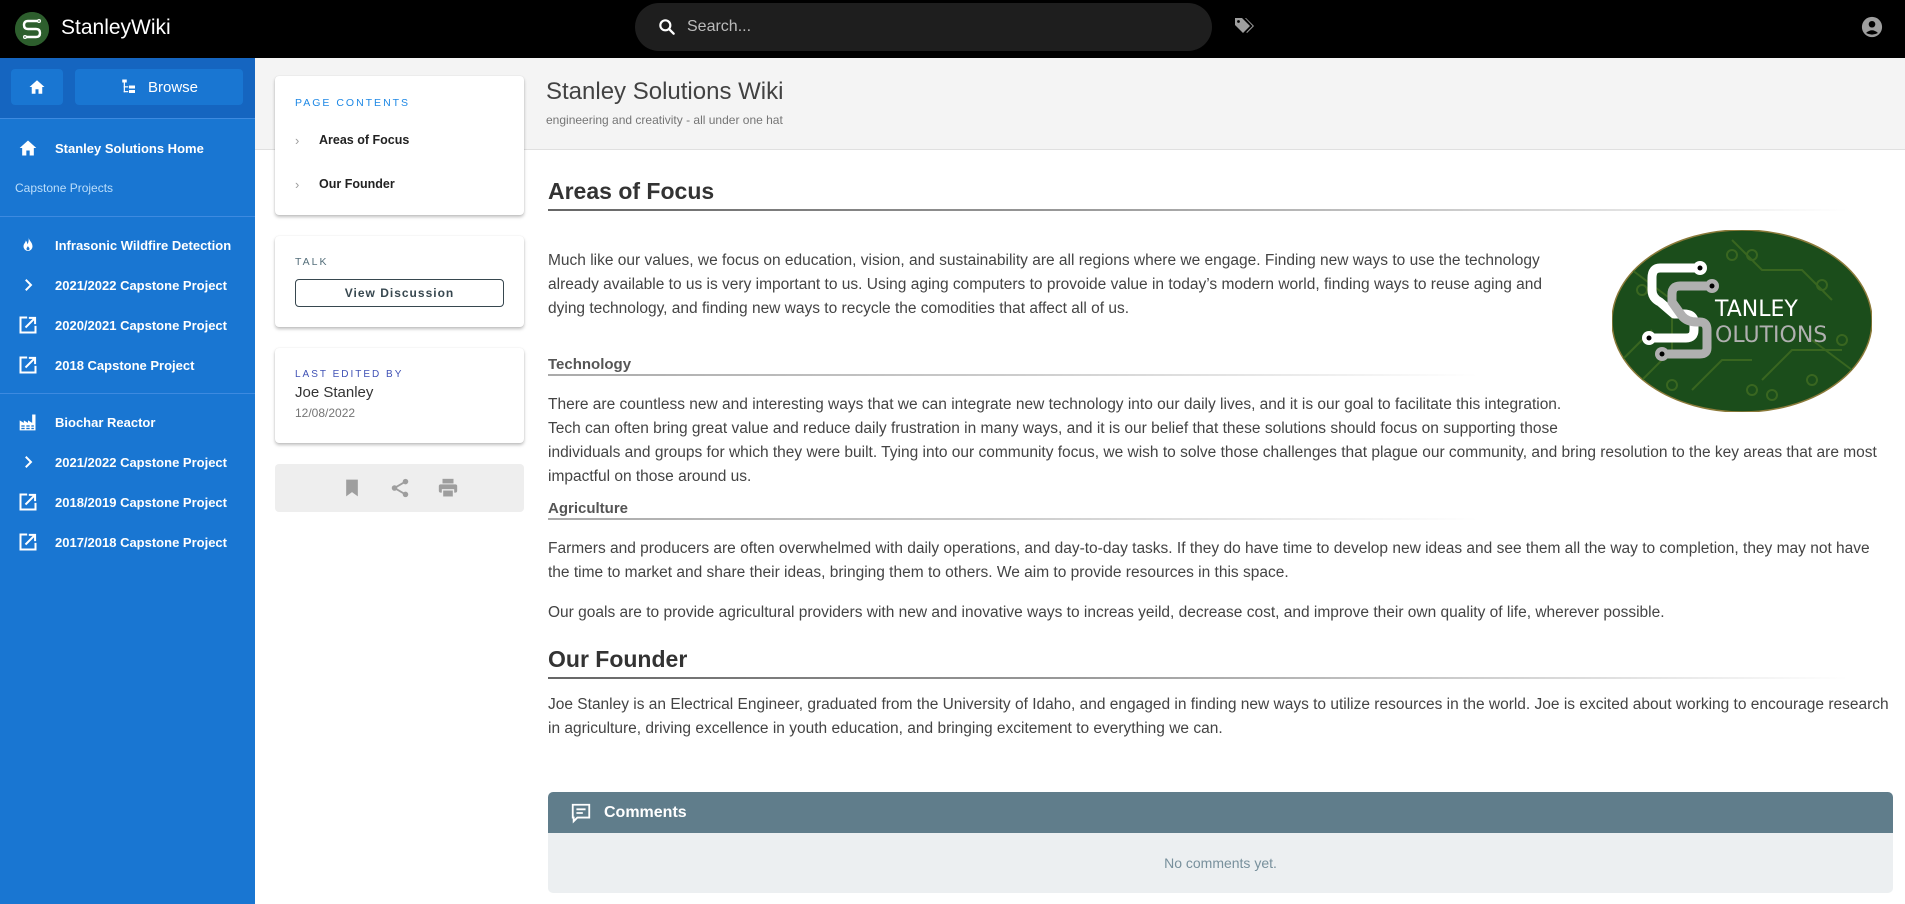 This screenshot has width=1905, height=904. What do you see at coordinates (1220, 812) in the screenshot?
I see `comments-header: Comments` at bounding box center [1220, 812].